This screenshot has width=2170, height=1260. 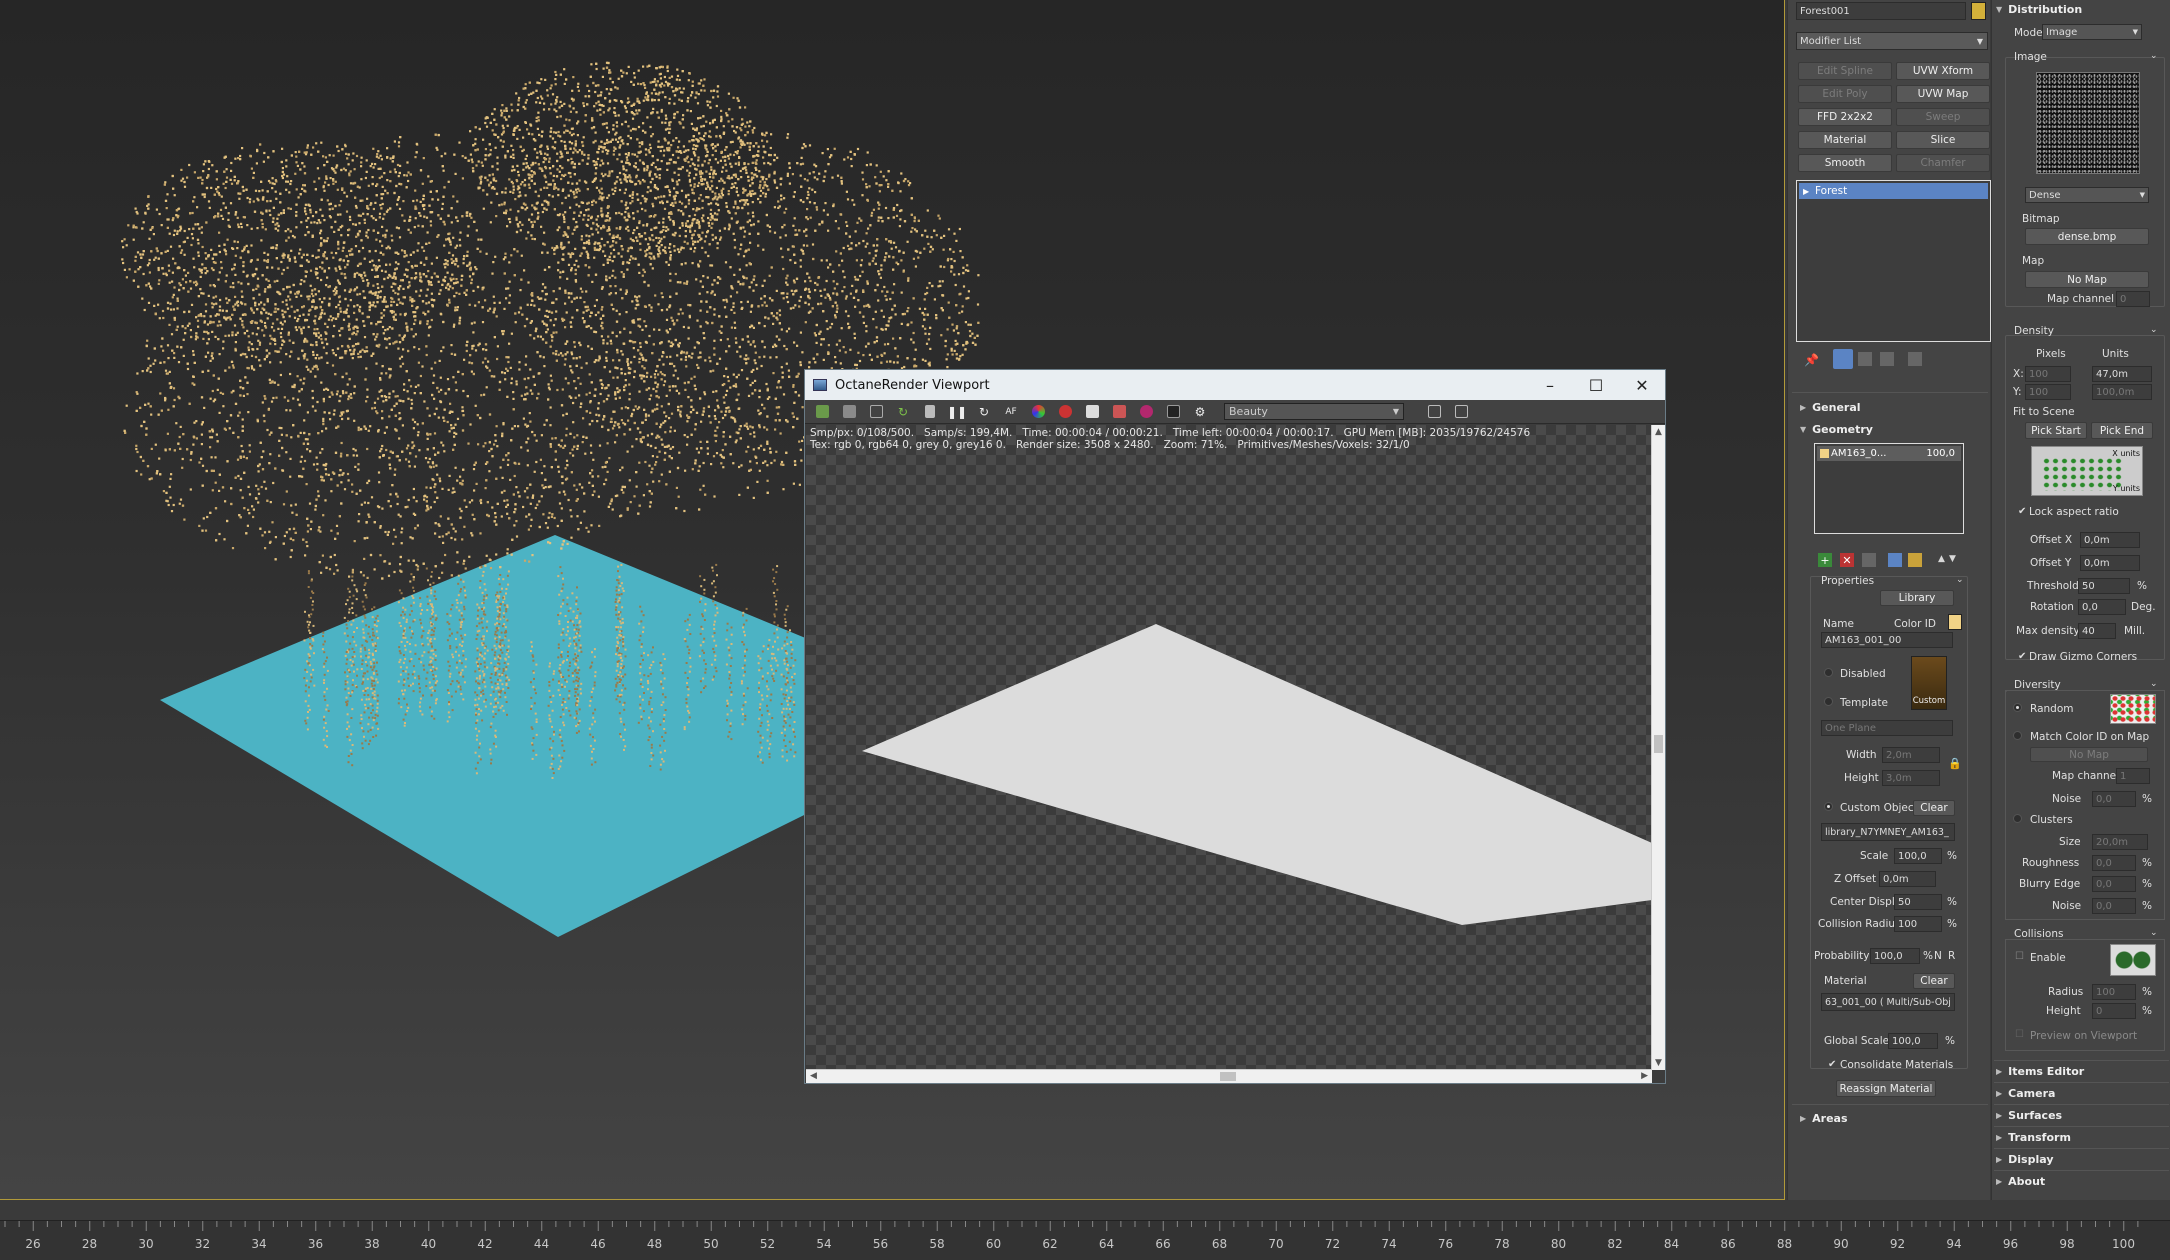 What do you see at coordinates (2122, 430) in the screenshot?
I see `pick-end-button: Pick End` at bounding box center [2122, 430].